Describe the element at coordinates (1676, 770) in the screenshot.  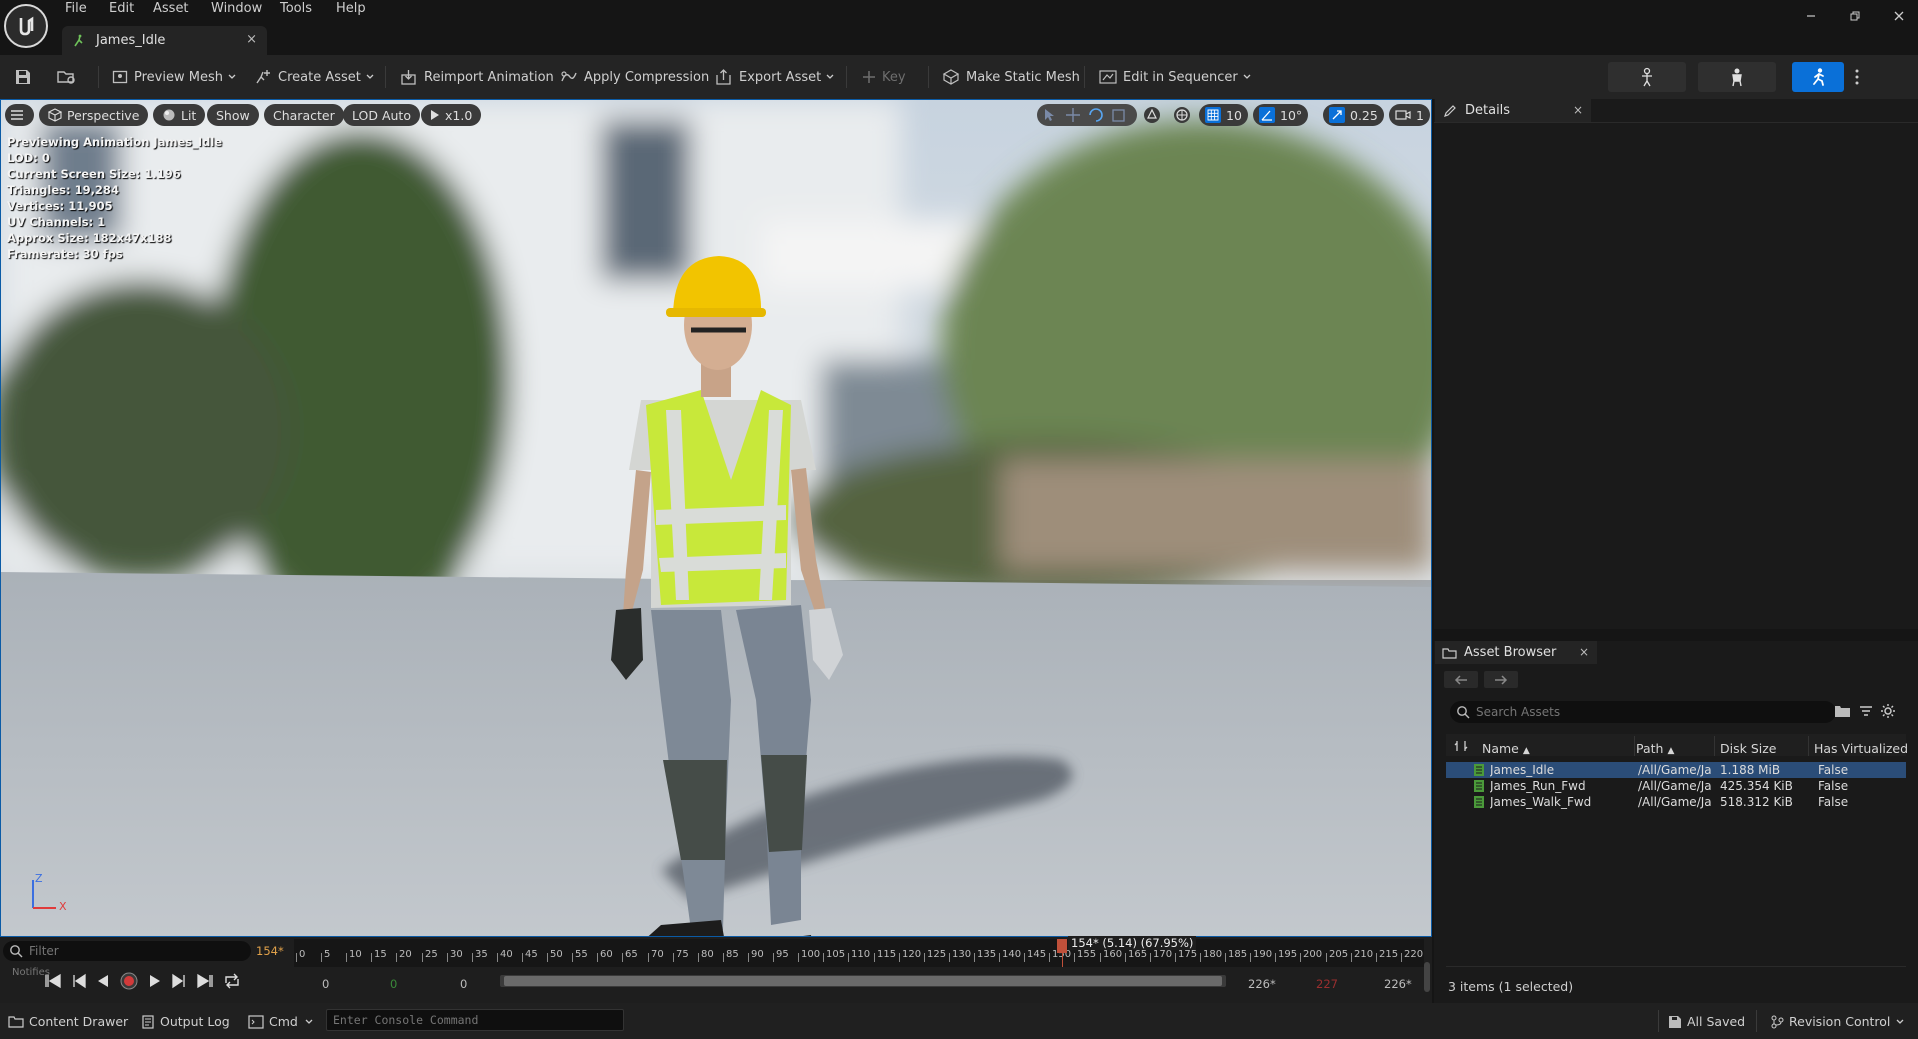
I see `asset-row: James_Idle /All/Game/Ja 1.188 MiB False` at that location.